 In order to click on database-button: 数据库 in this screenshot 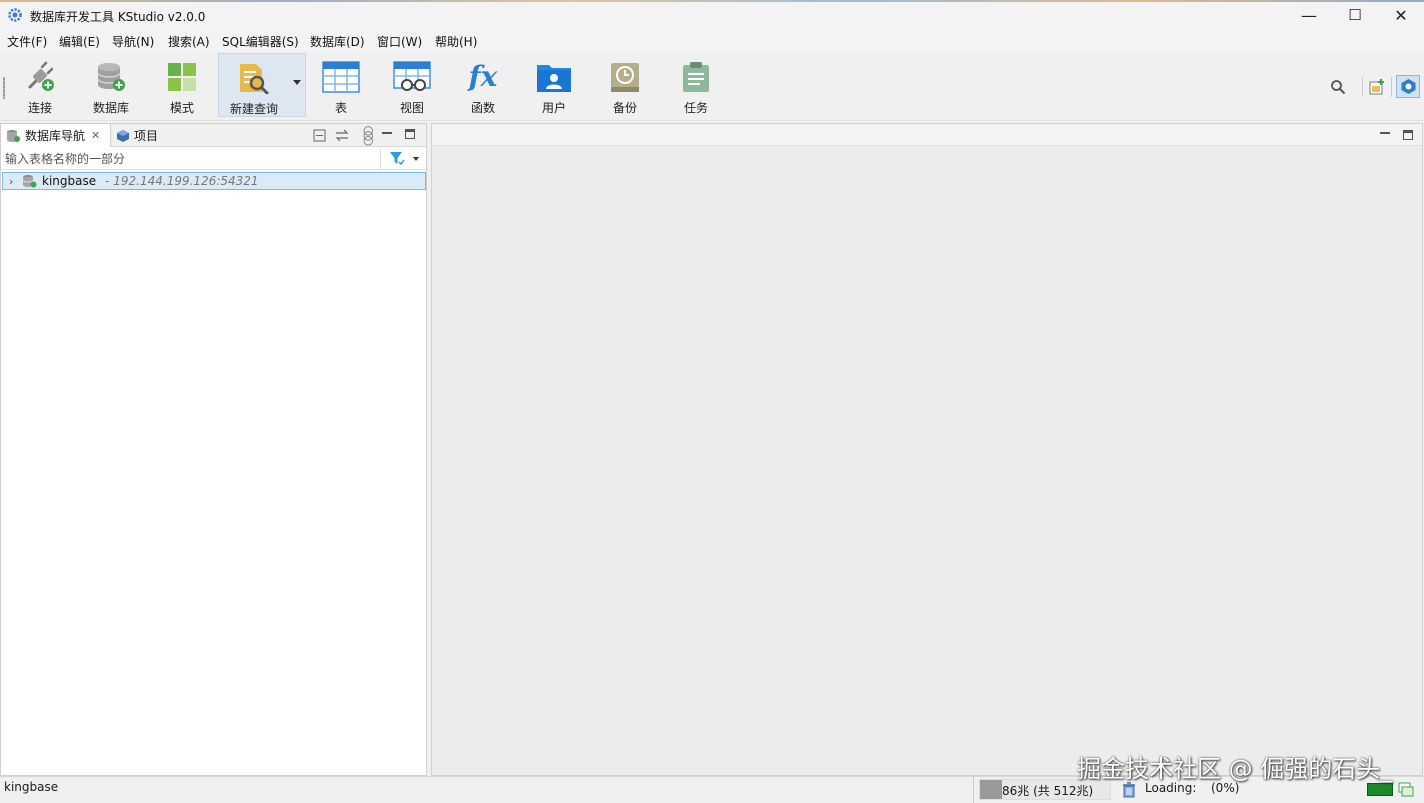, I will do `click(111, 85)`.